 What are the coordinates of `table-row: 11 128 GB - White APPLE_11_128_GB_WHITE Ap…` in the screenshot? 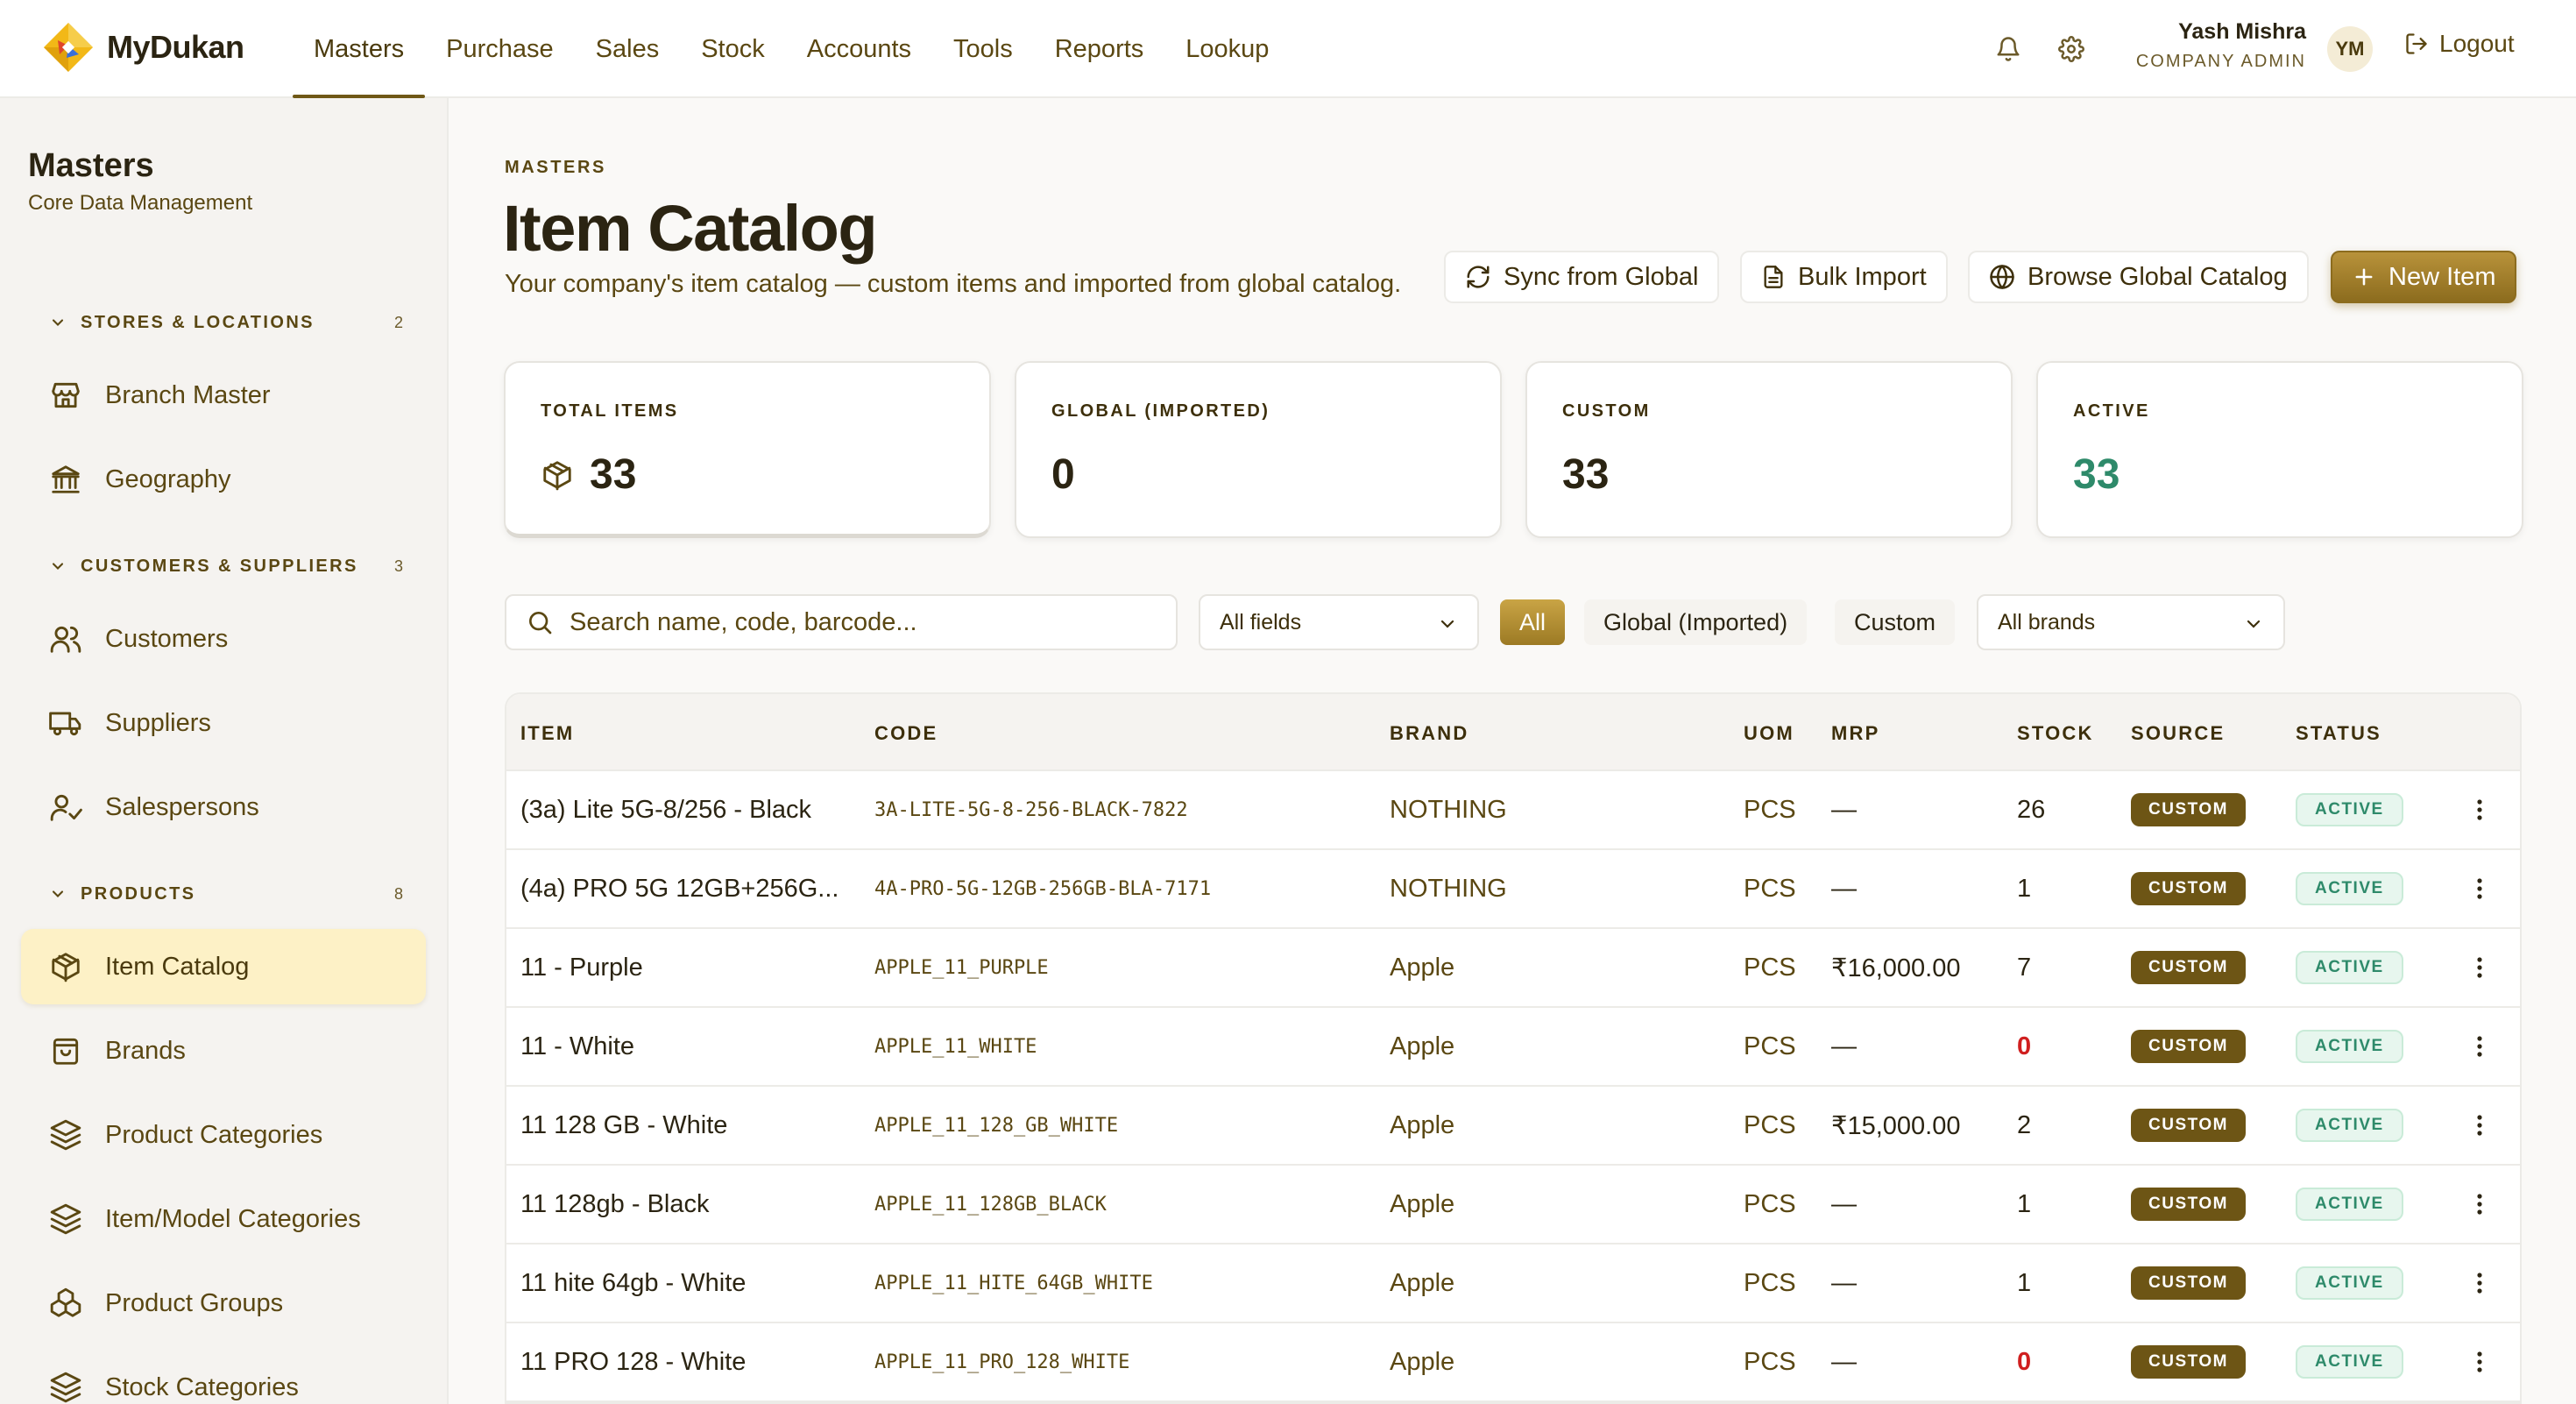 It's located at (1513, 1126).